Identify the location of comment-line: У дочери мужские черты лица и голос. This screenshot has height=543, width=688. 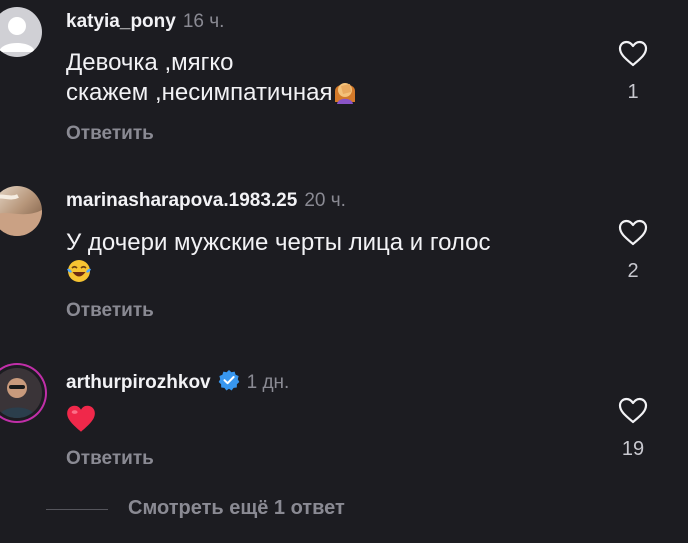
(278, 242).